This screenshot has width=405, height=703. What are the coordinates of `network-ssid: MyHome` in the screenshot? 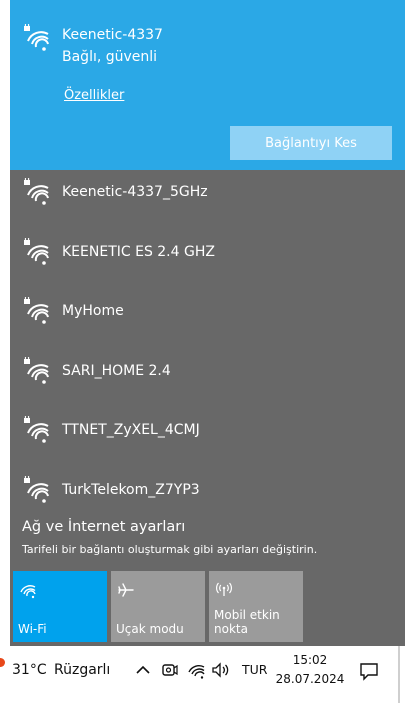 It's located at (93, 311).